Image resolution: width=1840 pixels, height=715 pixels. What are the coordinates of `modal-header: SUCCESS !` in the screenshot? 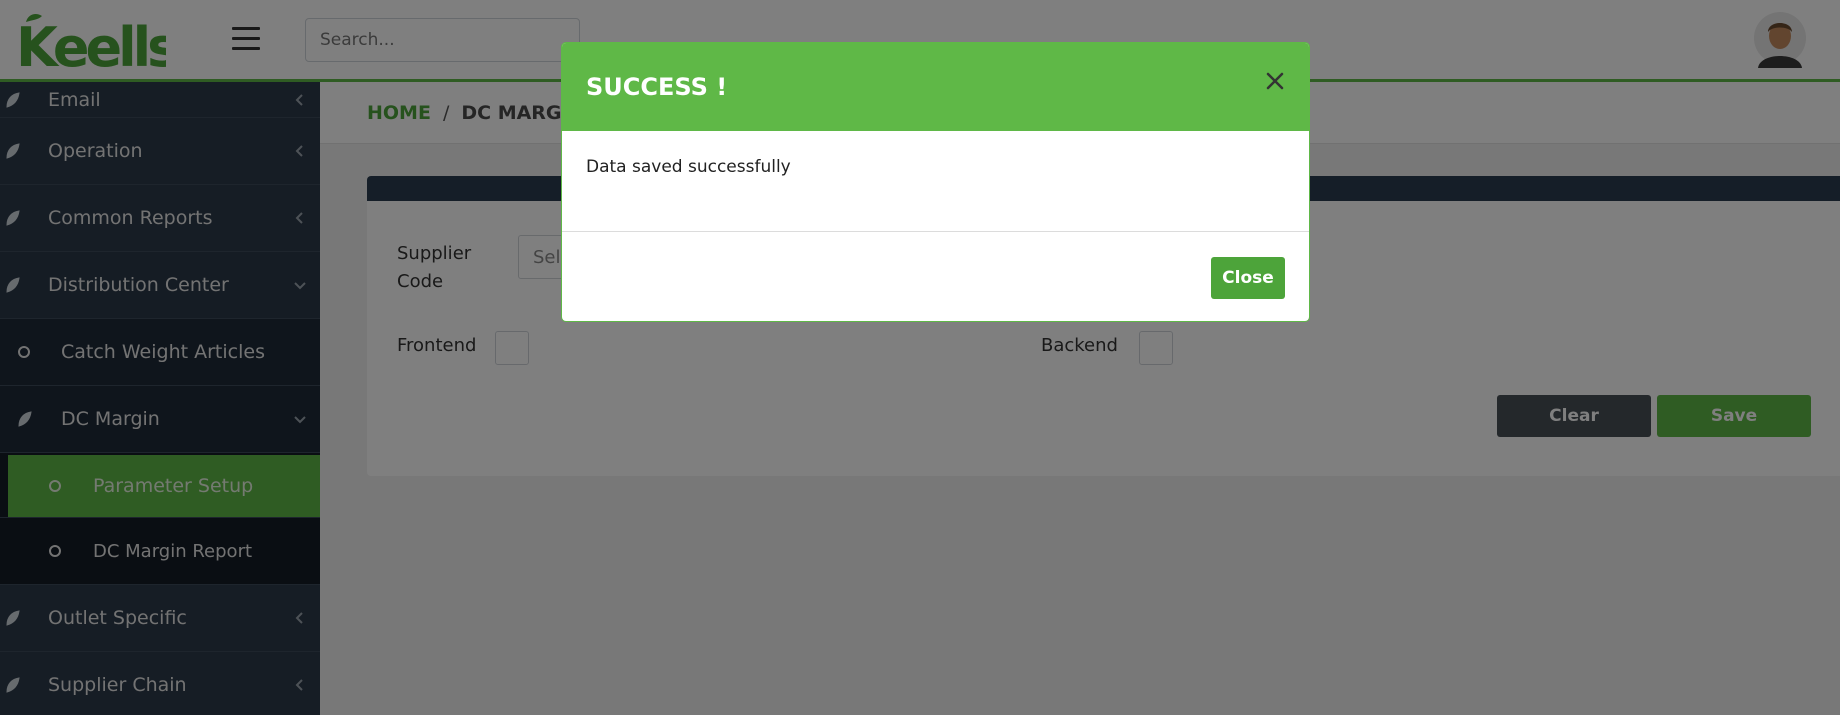 It's located at (935, 87).